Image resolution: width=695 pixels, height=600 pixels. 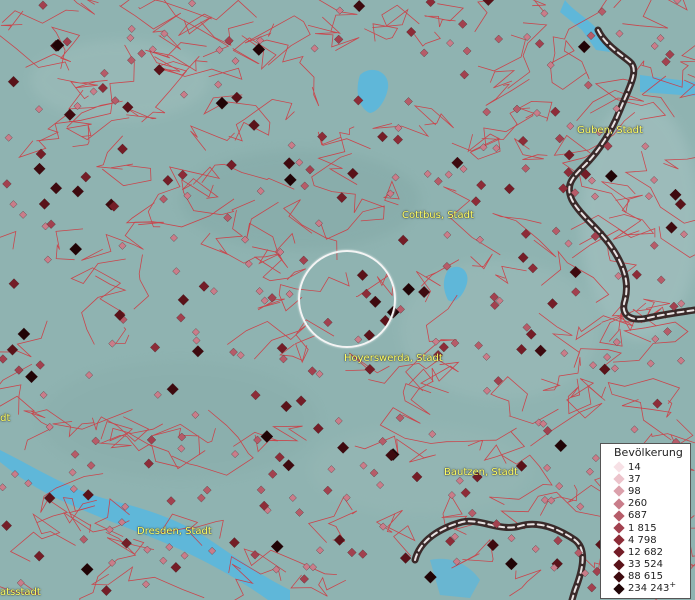 What do you see at coordinates (20, 592) in the screenshot?
I see `city-label-partial-bottom-left: atsstadt` at bounding box center [20, 592].